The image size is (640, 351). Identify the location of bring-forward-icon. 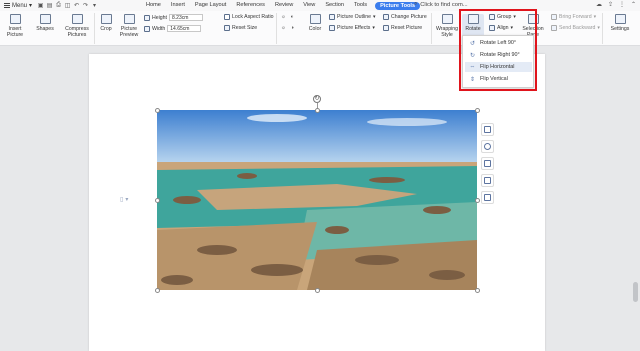
(554, 17).